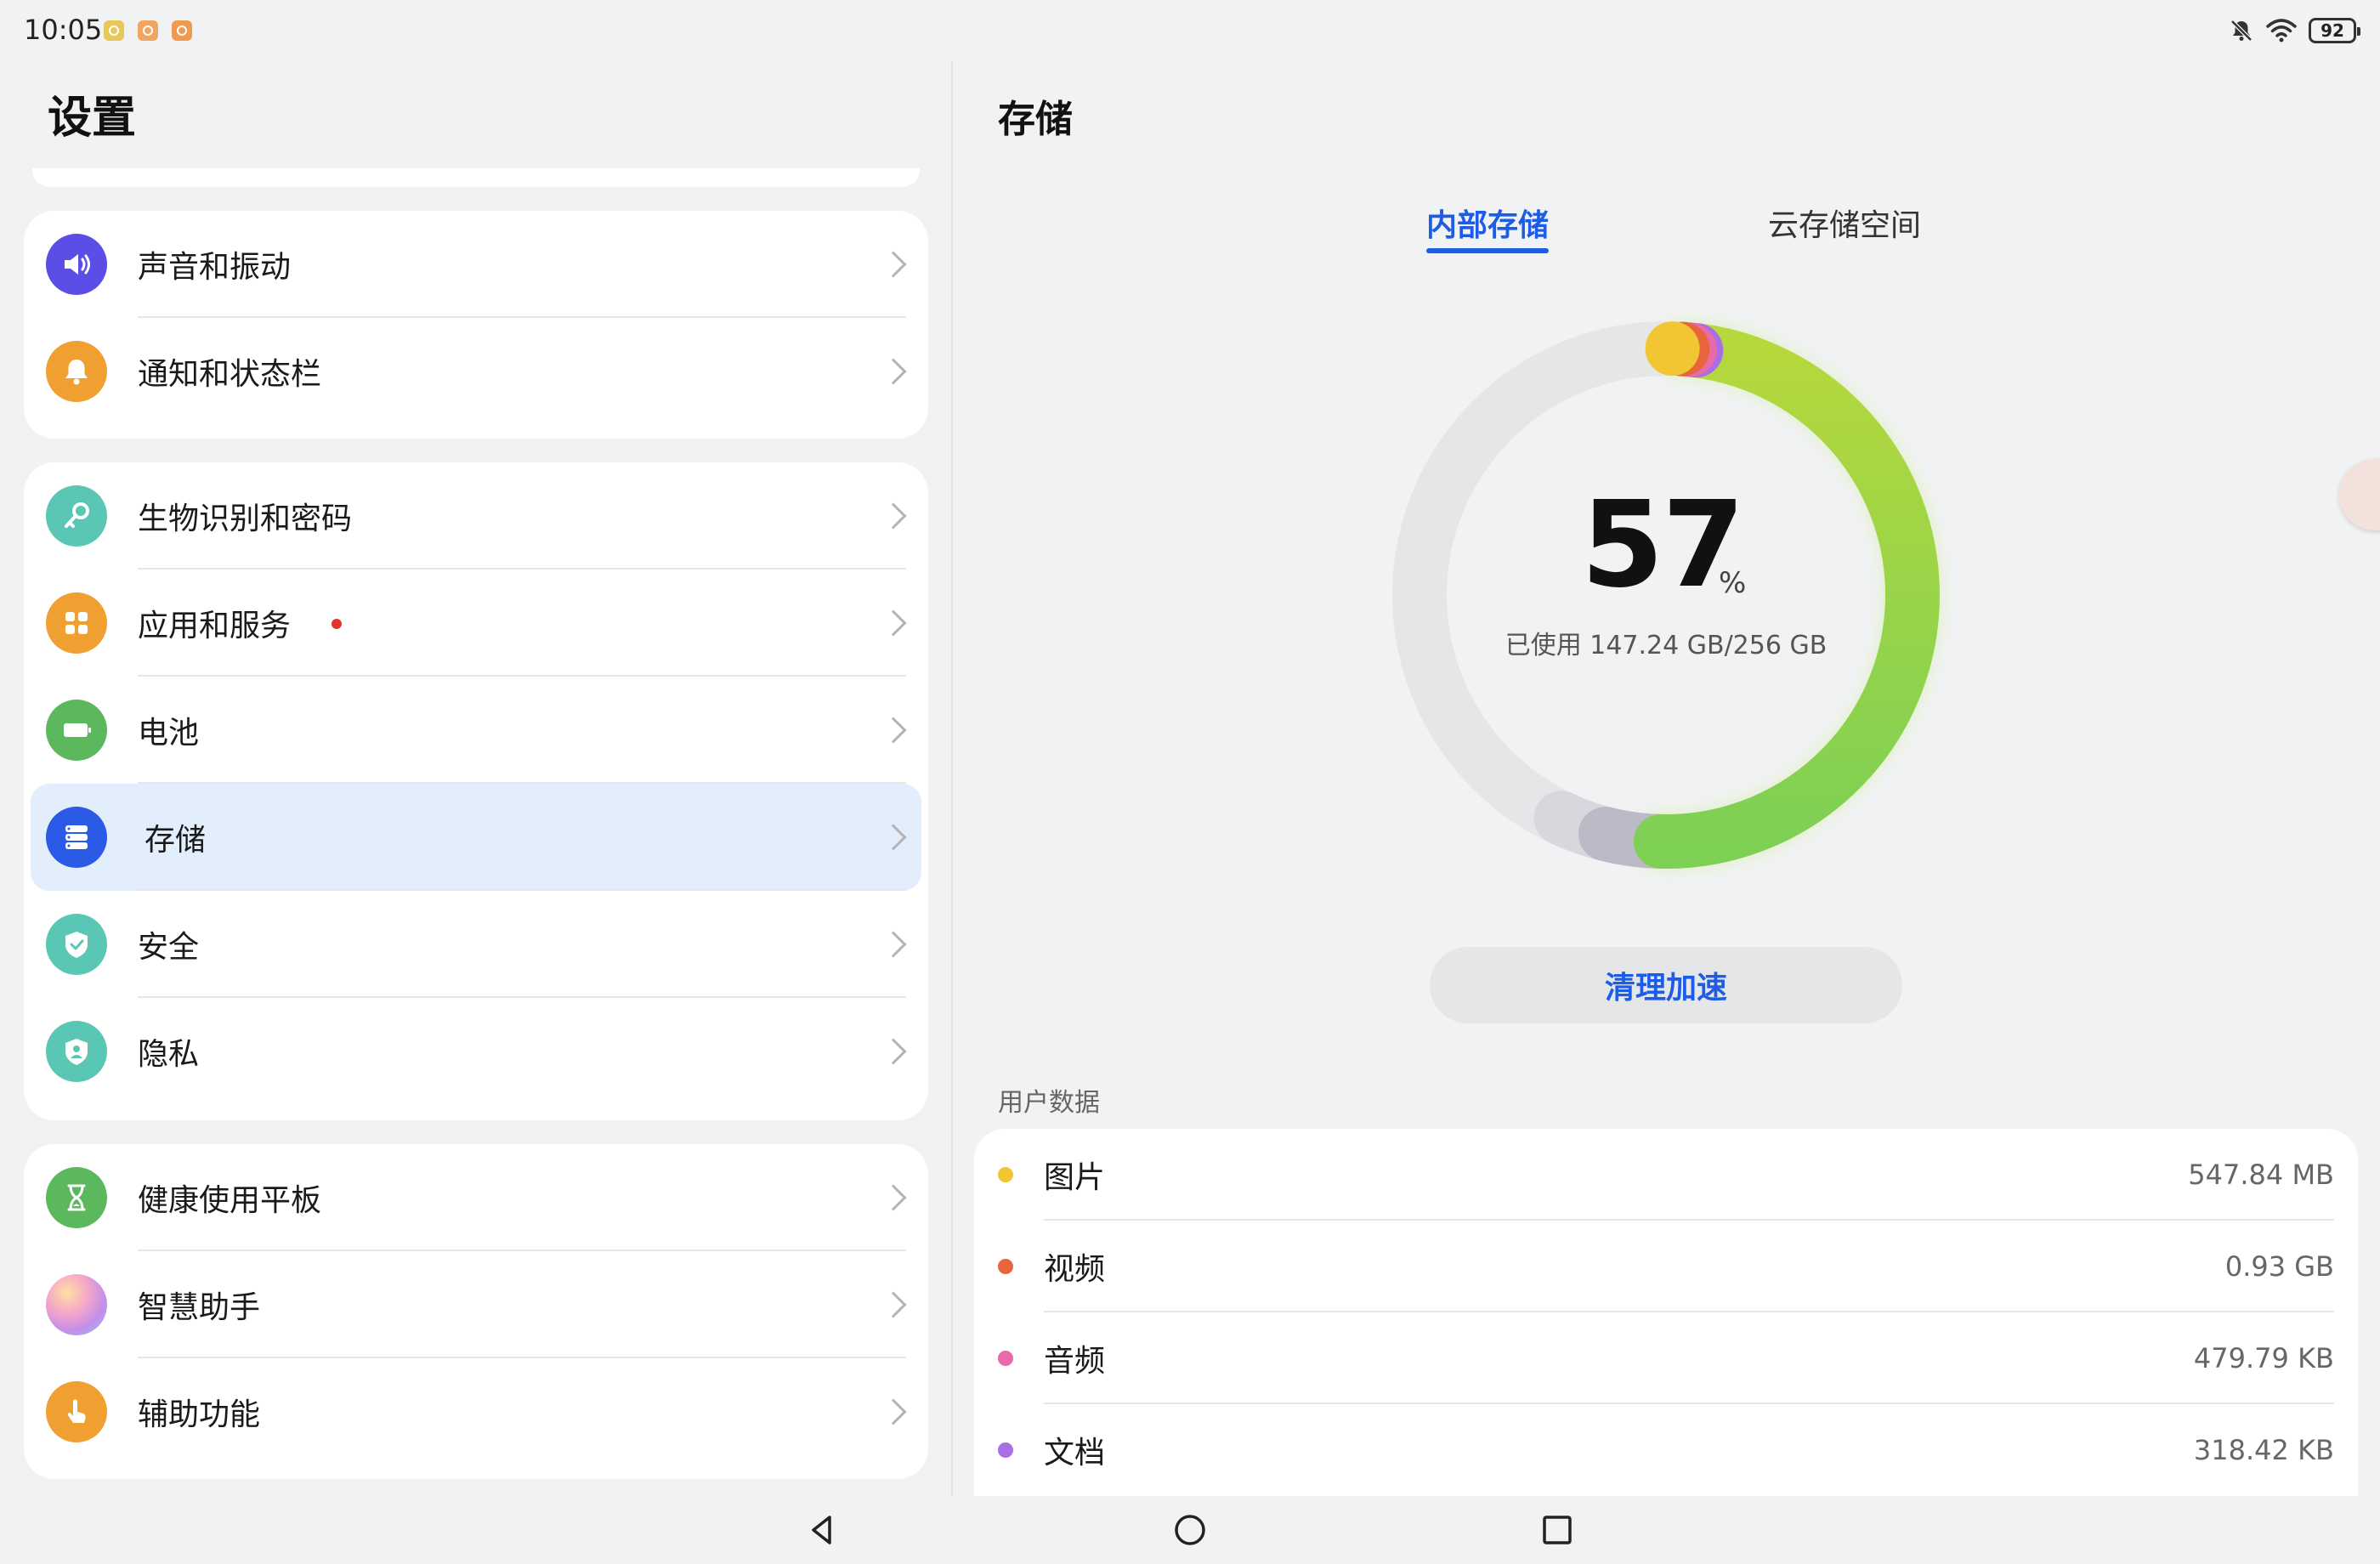 This screenshot has height=1564, width=2380. Describe the element at coordinates (169, 1054) in the screenshot. I see `settings-item-label: 隐私` at that location.